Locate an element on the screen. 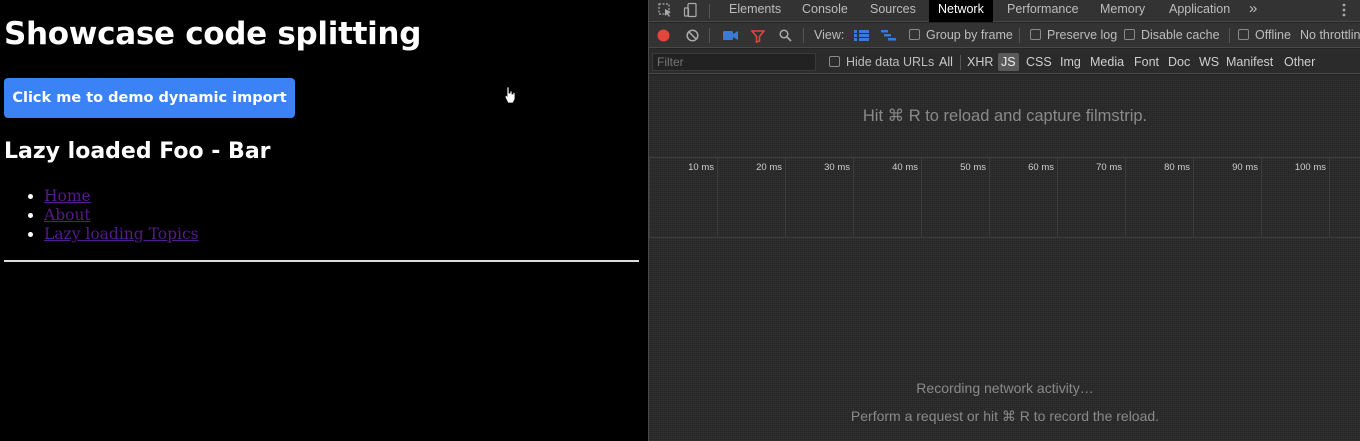 The height and width of the screenshot is (441, 1360). tab-network: Network is located at coordinates (961, 11).